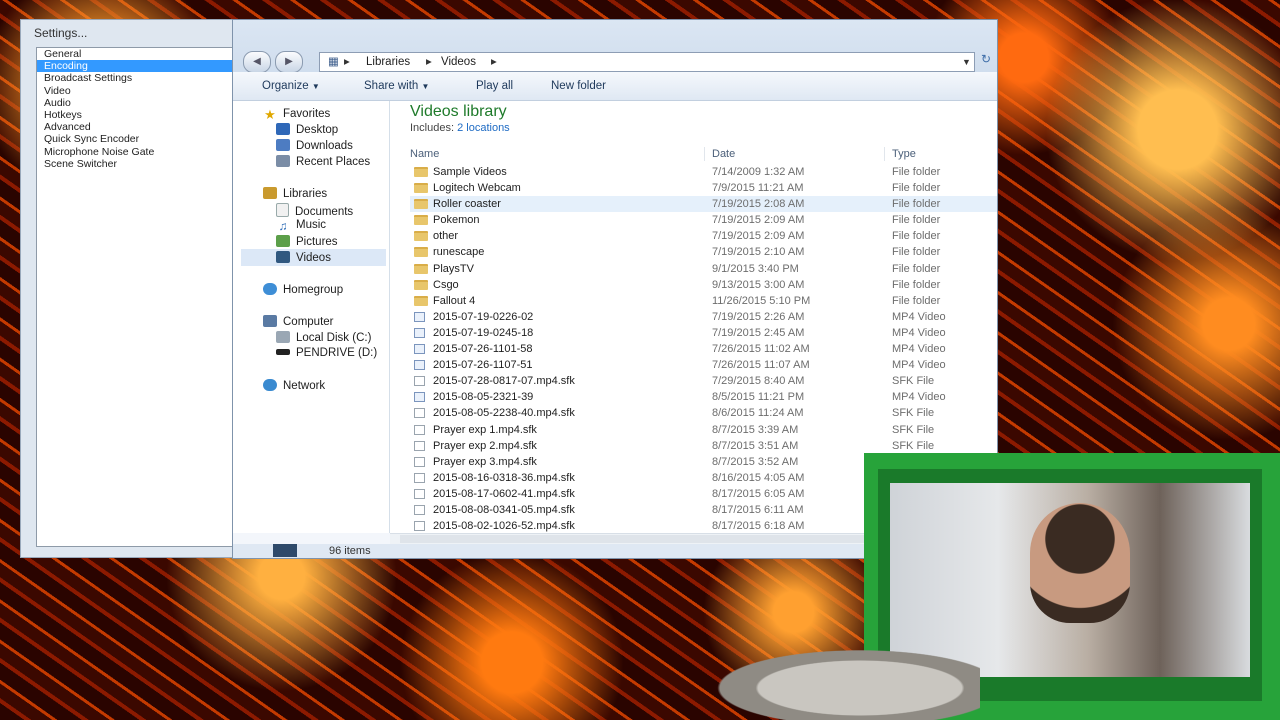  Describe the element at coordinates (283, 257) in the screenshot. I see `videos-icon` at that location.